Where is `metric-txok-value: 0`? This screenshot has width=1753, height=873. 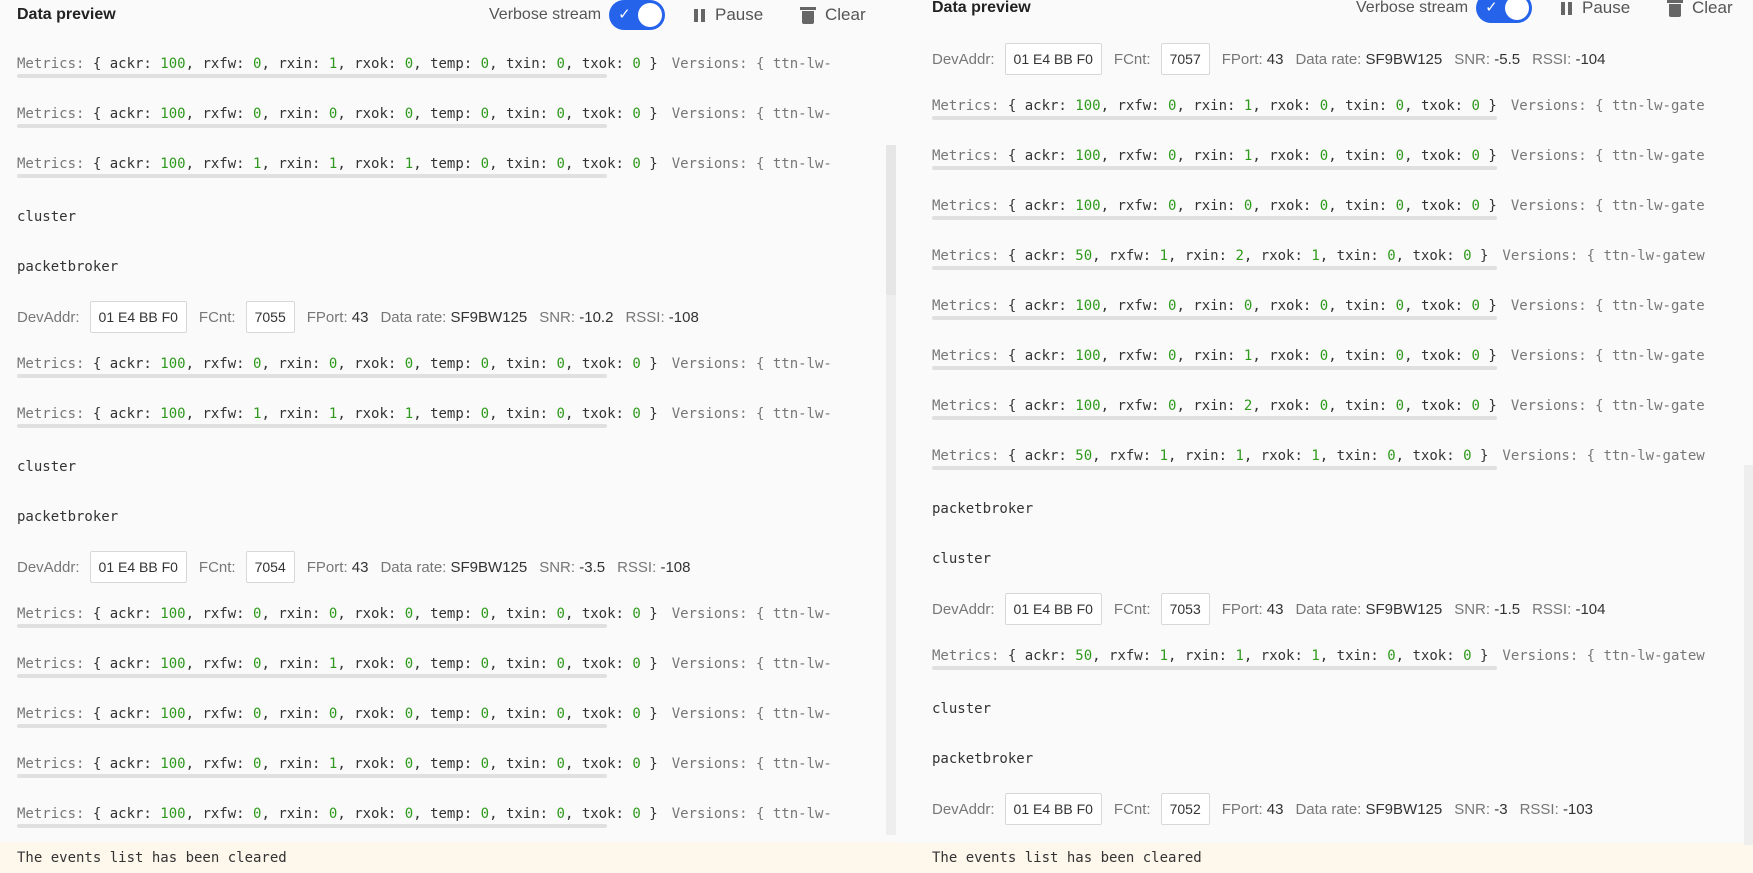 metric-txok-value: 0 is located at coordinates (636, 114).